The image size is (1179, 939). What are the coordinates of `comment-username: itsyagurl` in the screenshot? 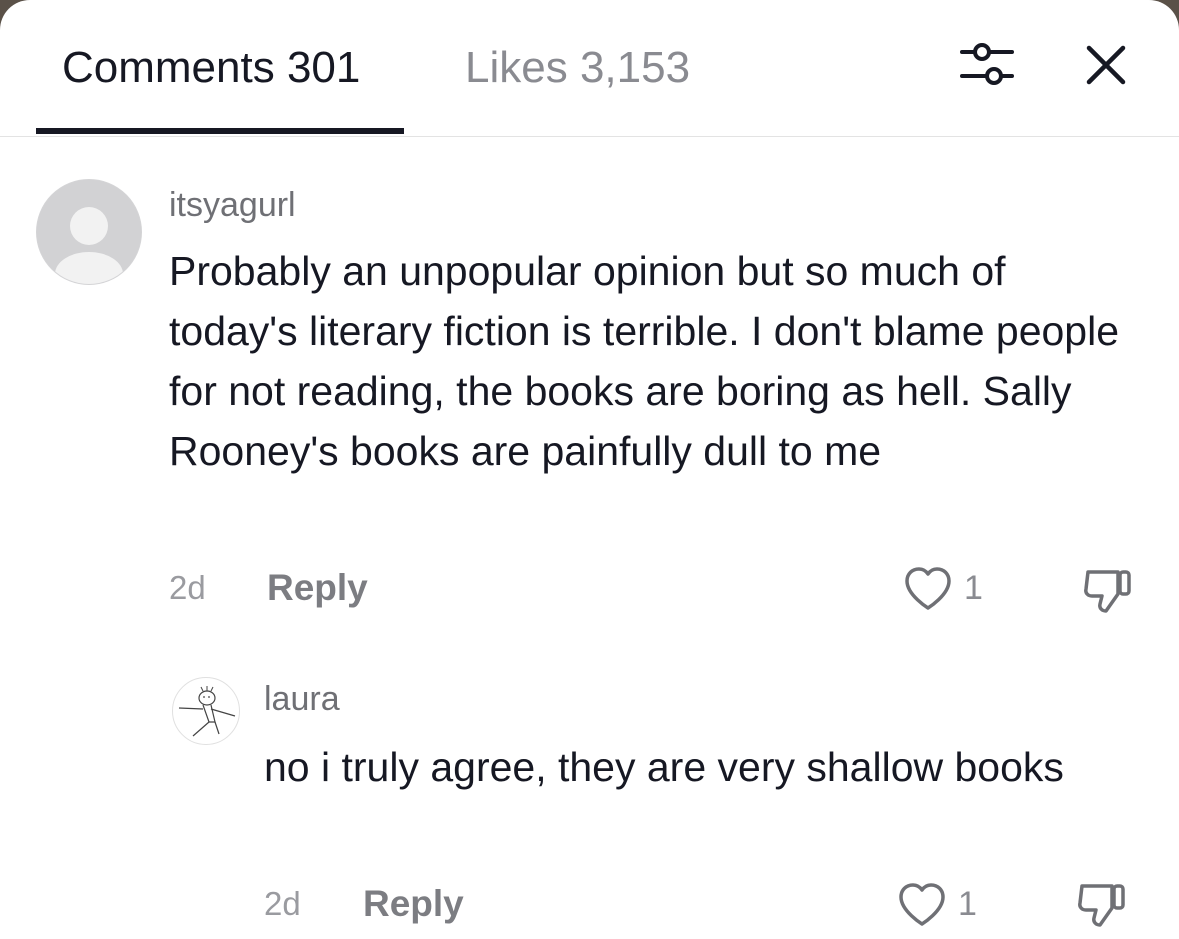 It's located at (232, 205).